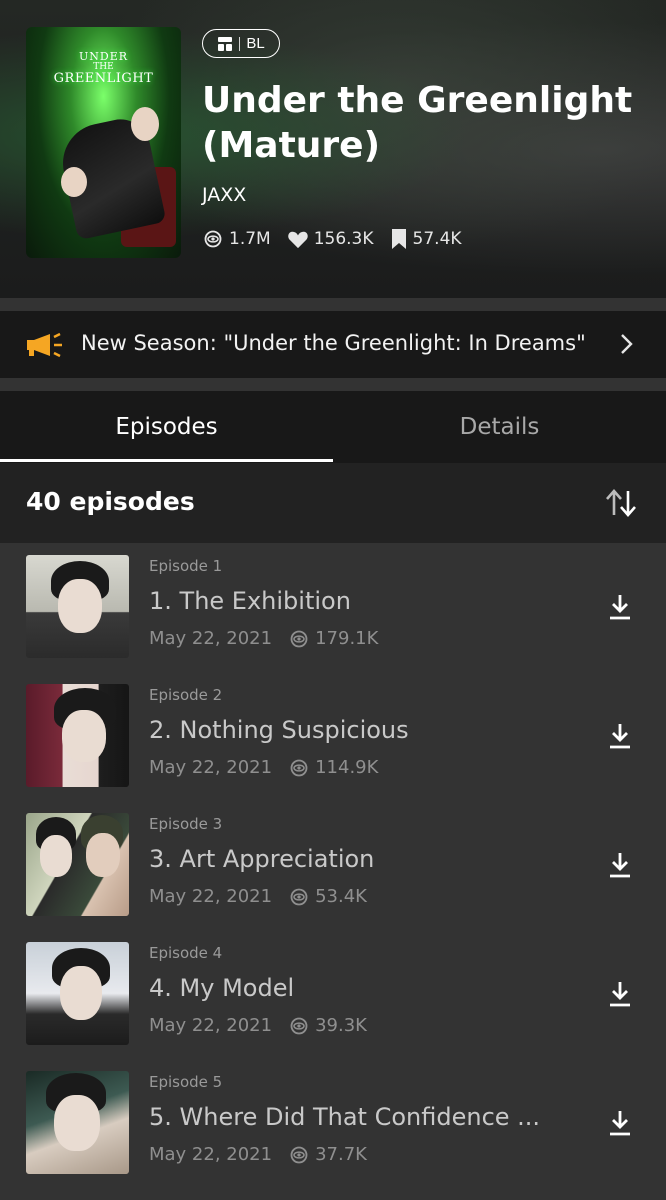  I want to click on genre-label: BL, so click(255, 43).